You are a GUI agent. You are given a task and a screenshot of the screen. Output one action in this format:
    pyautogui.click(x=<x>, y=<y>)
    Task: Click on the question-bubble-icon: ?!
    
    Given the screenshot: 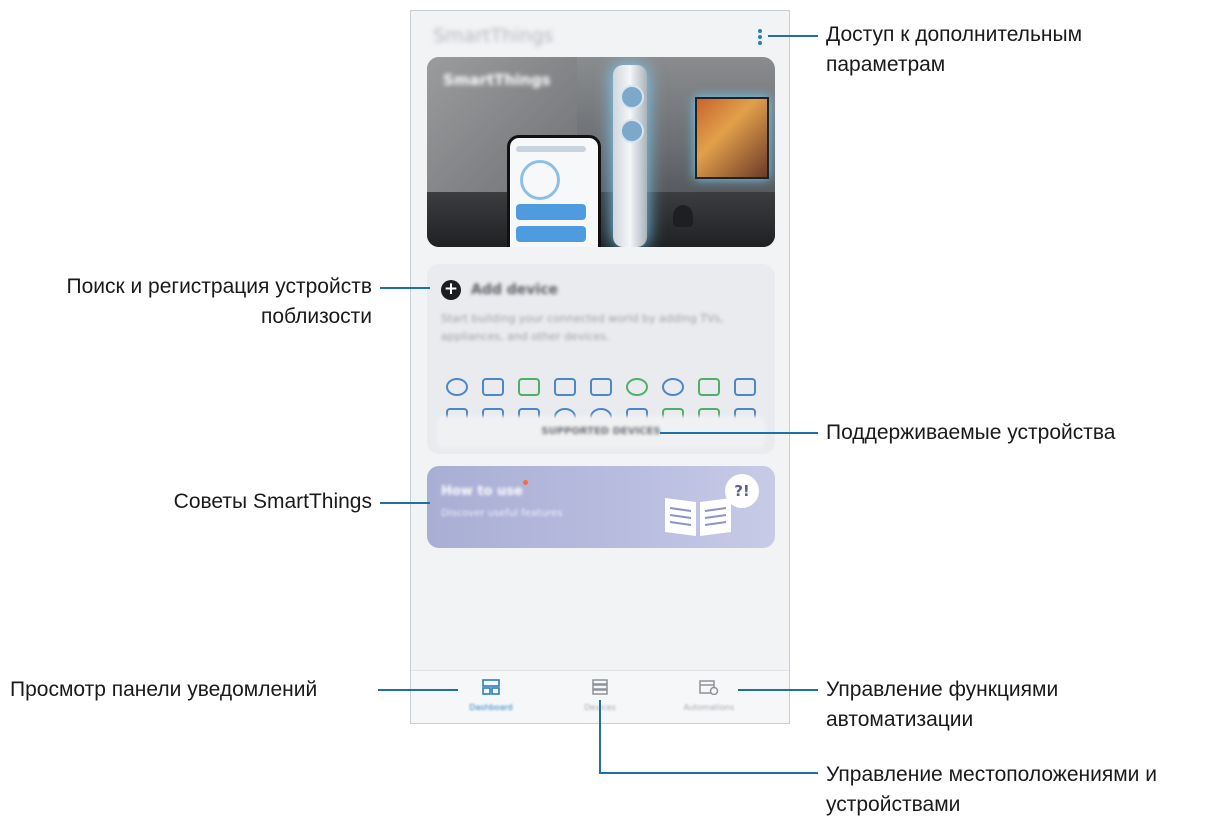 What is the action you would take?
    pyautogui.click(x=742, y=491)
    